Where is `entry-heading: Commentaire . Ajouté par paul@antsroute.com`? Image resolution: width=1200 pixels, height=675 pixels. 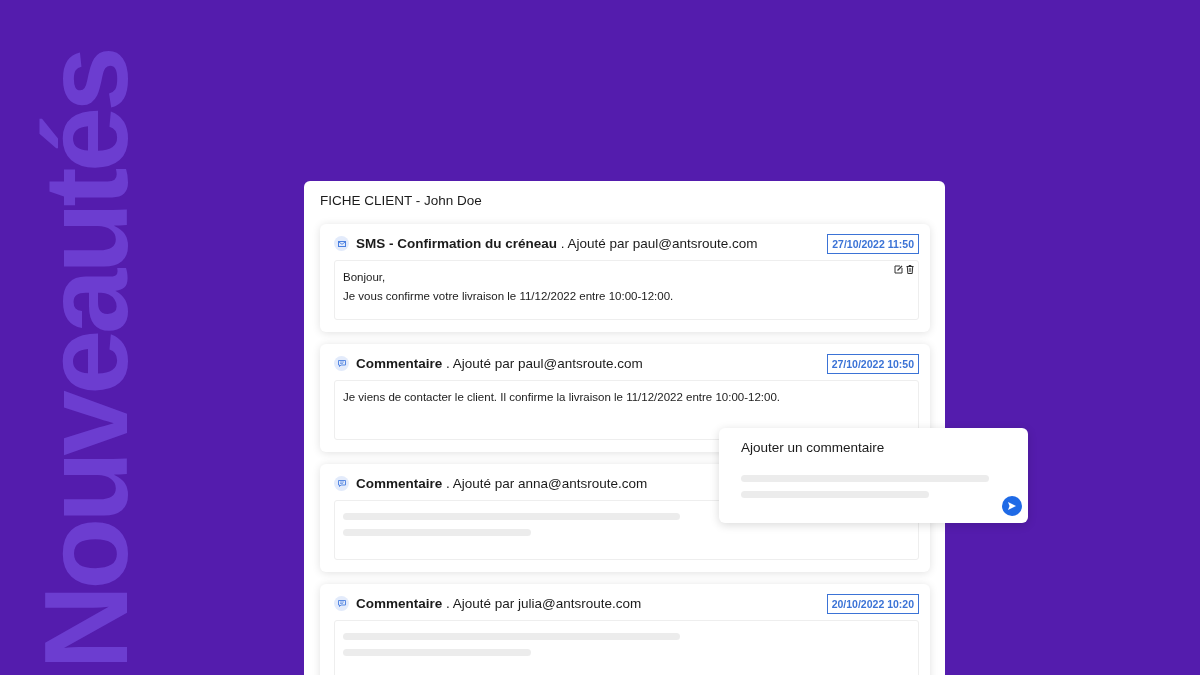 entry-heading: Commentaire . Ajouté par paul@antsroute.com is located at coordinates (499, 363).